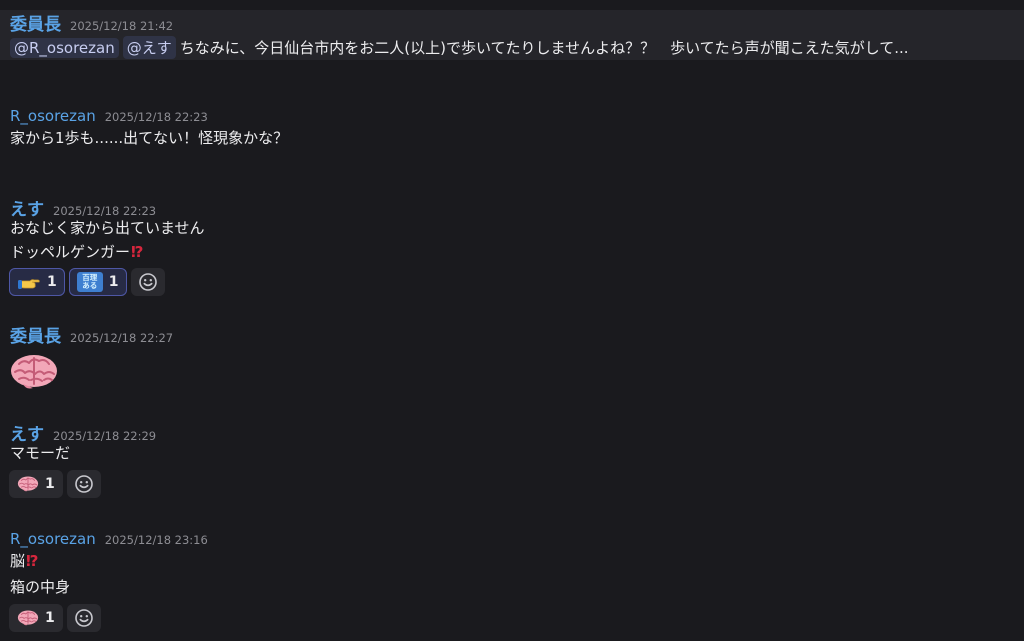 The image size is (1024, 641). What do you see at coordinates (90, 285) in the screenshot?
I see `stamp-text: ある` at bounding box center [90, 285].